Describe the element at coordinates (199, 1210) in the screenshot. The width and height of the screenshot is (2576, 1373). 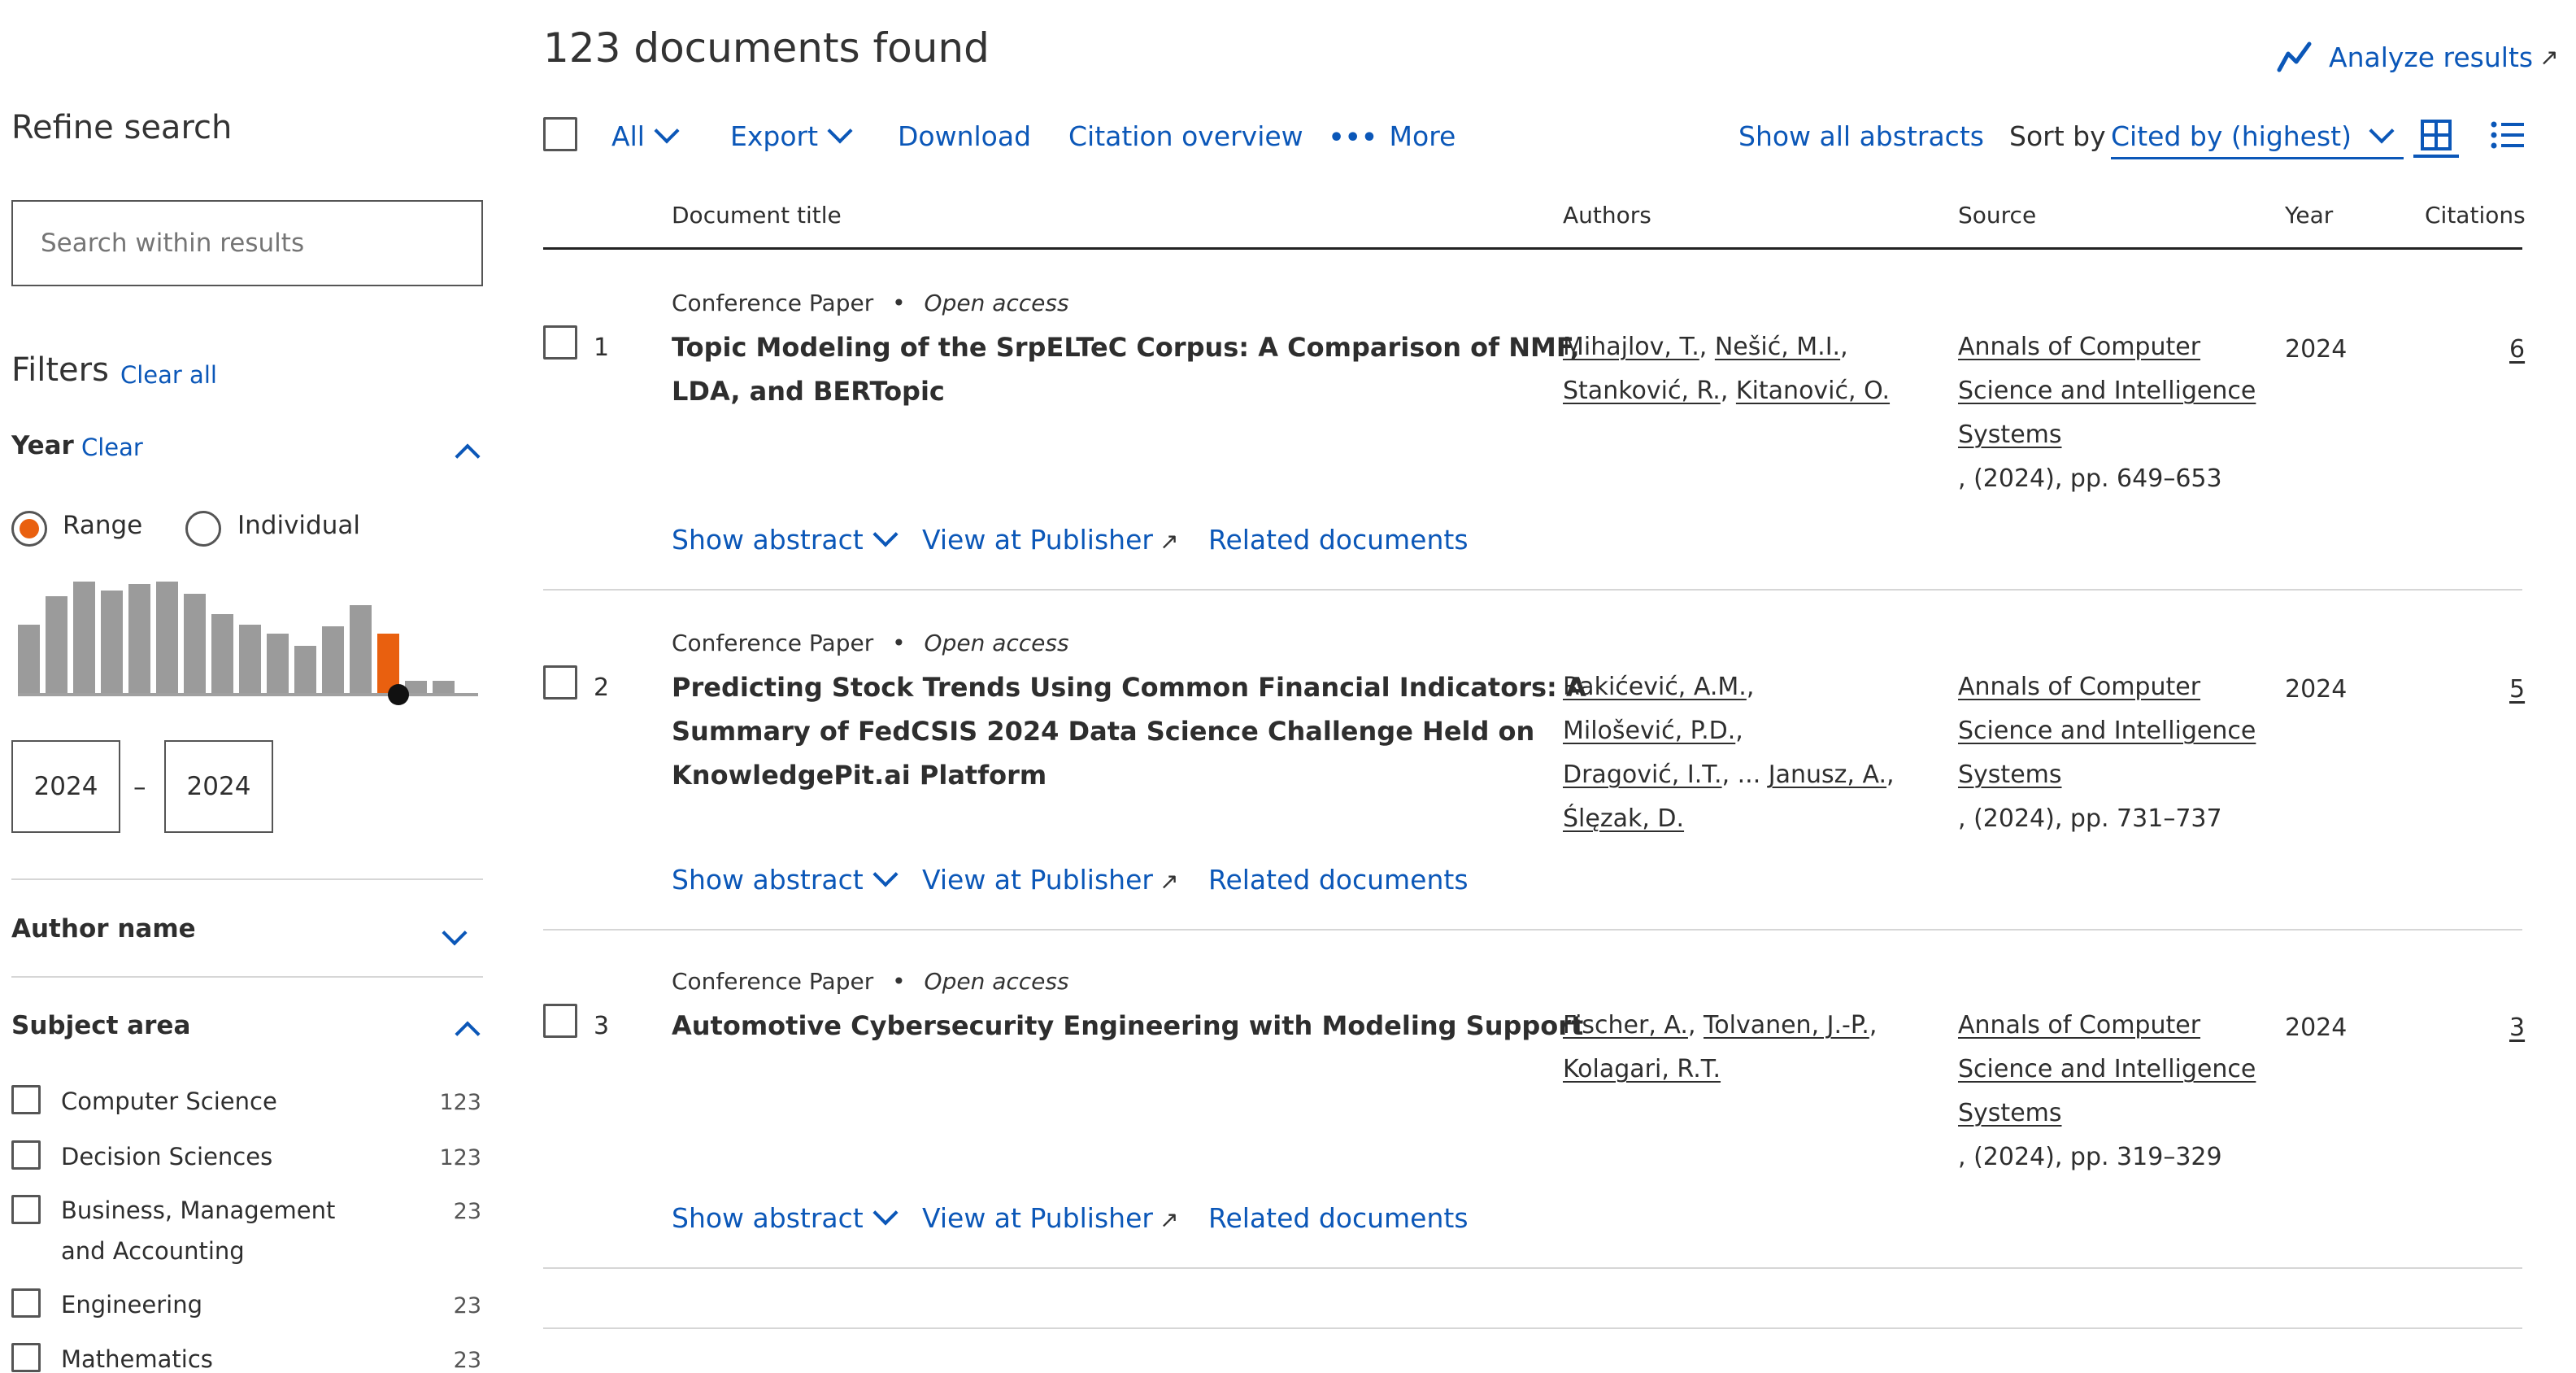
I see `subject-label: Business, Management` at that location.